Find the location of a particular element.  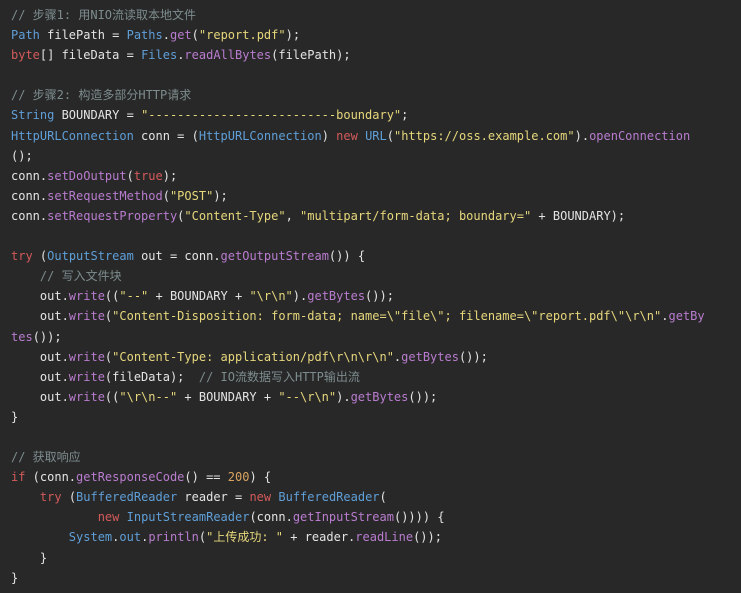

code-line: tes()); is located at coordinates (376, 337).